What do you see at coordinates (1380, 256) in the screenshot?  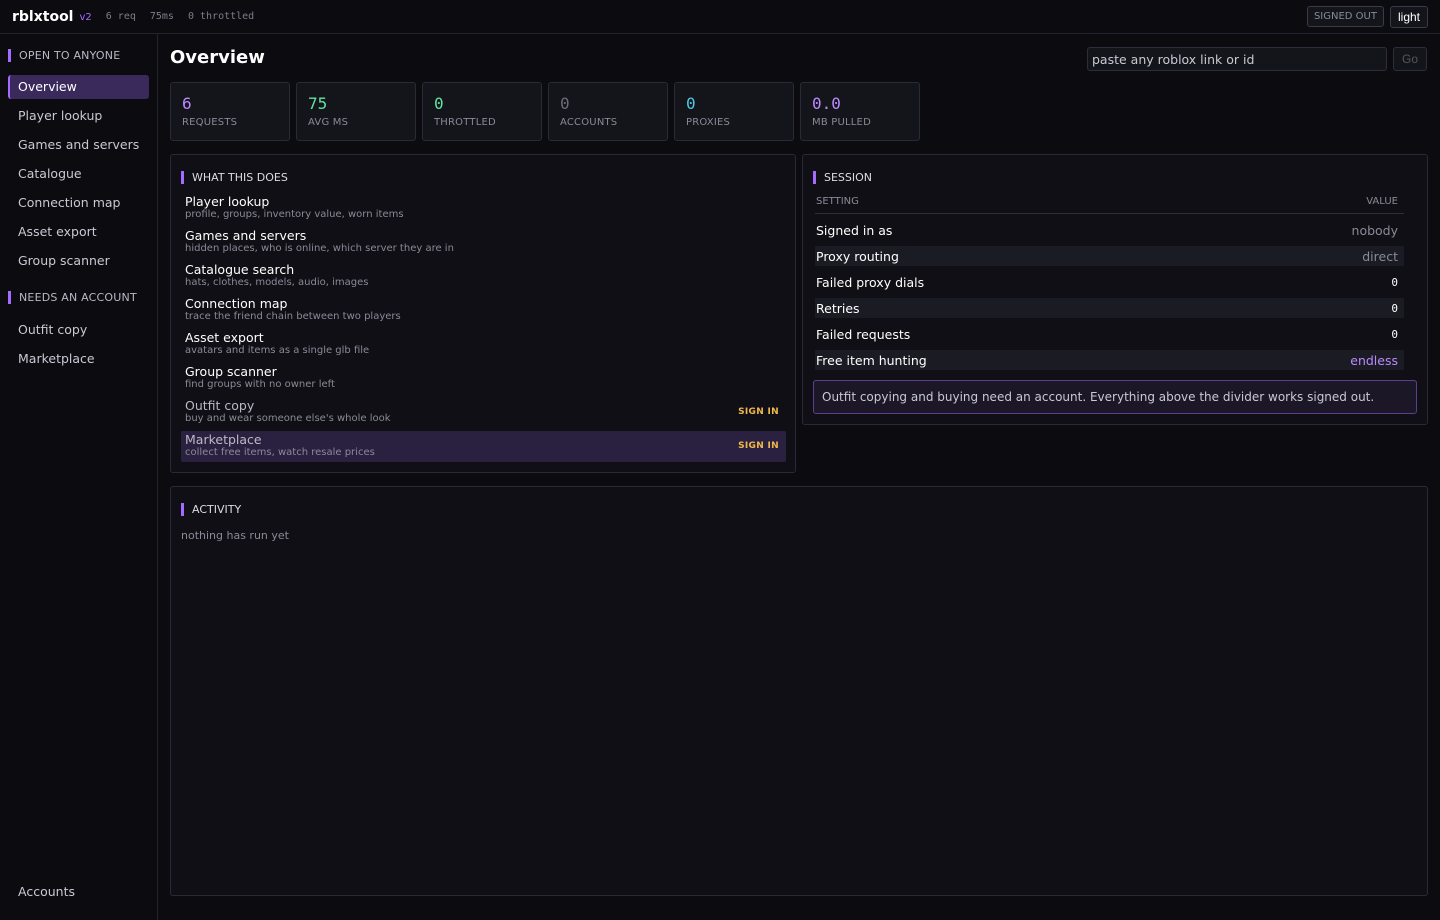 I see `setting-value: direct` at bounding box center [1380, 256].